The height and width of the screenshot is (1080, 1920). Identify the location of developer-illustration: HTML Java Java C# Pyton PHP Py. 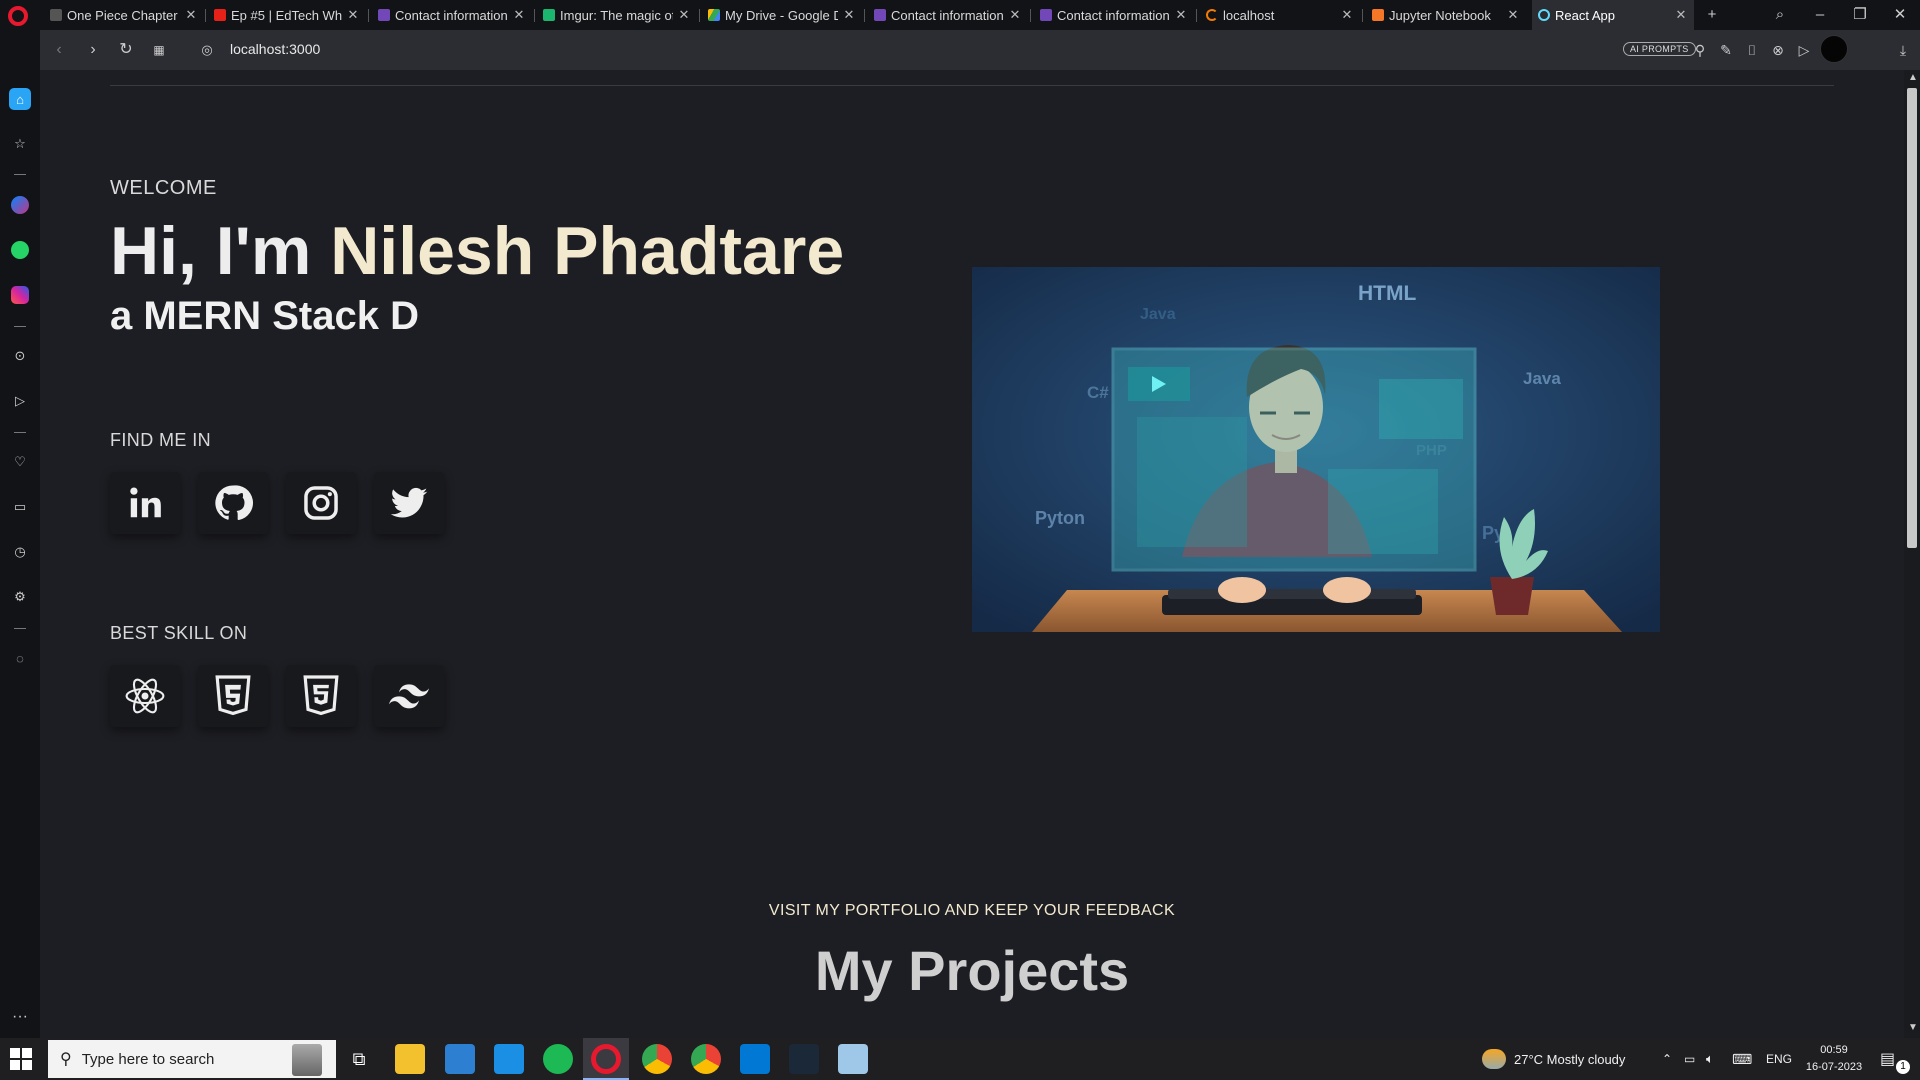
(1316, 449).